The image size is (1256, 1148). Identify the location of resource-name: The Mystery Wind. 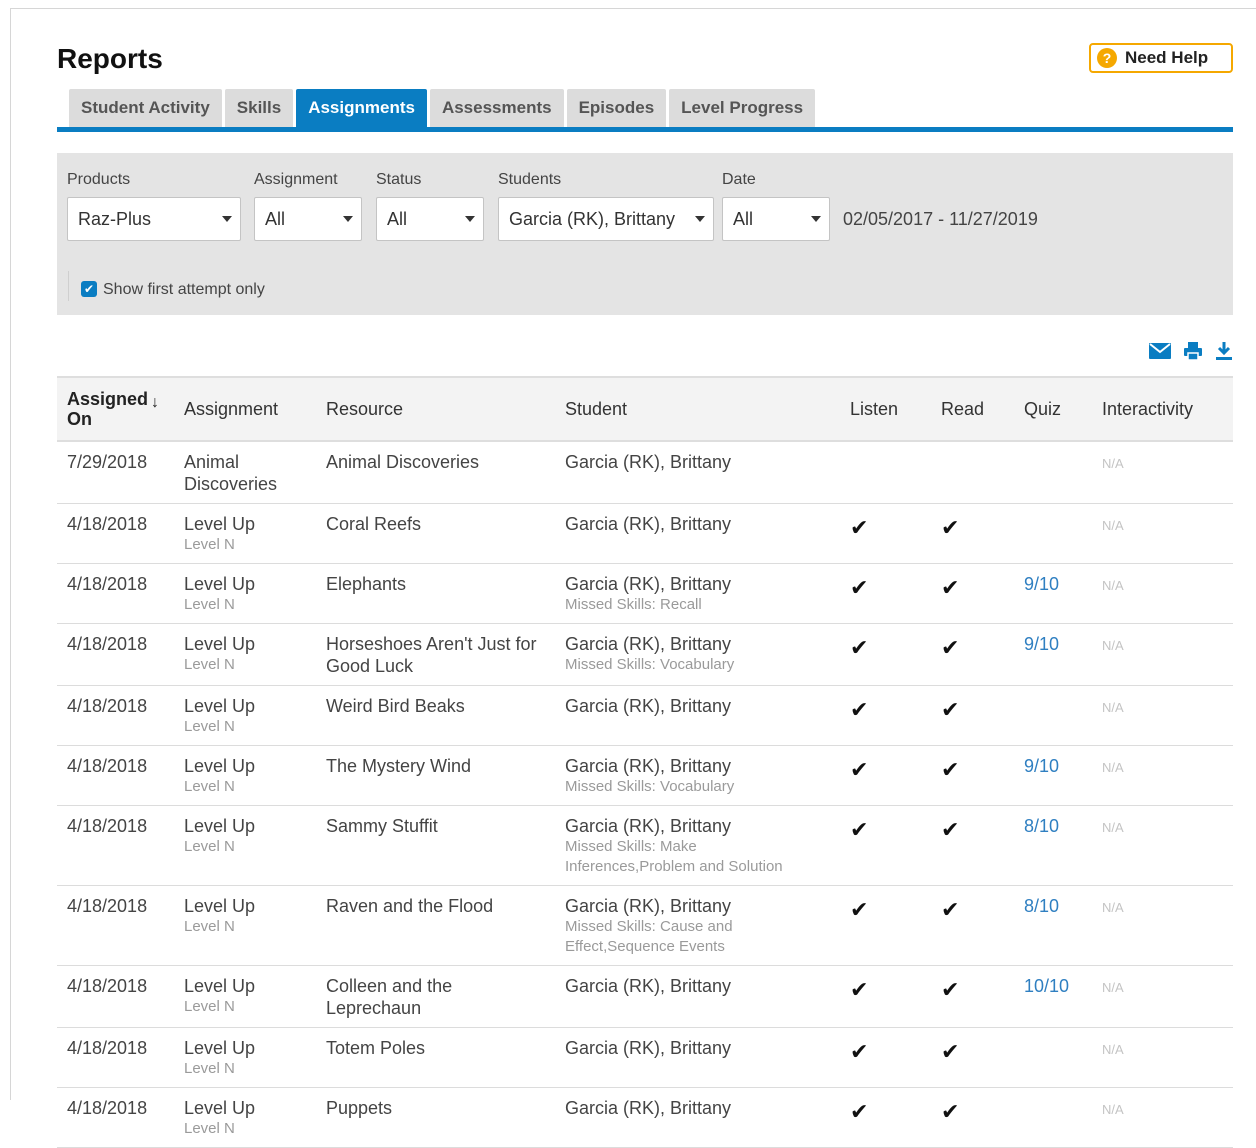
(399, 766).